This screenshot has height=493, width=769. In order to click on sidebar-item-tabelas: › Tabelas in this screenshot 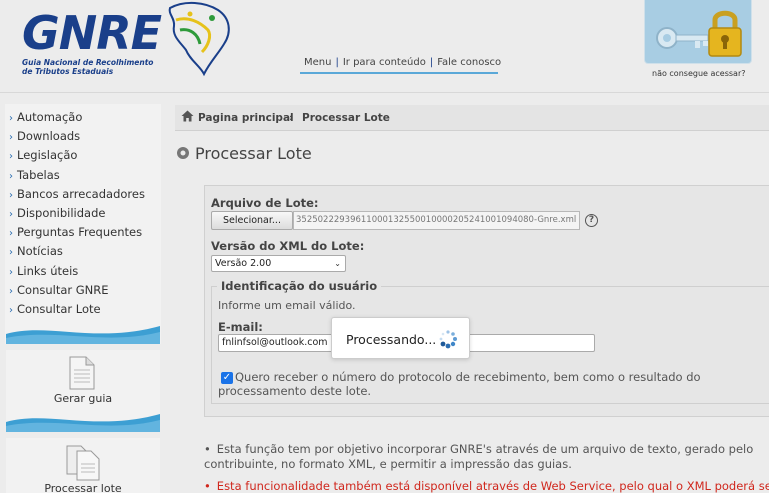, I will do `click(85, 175)`.